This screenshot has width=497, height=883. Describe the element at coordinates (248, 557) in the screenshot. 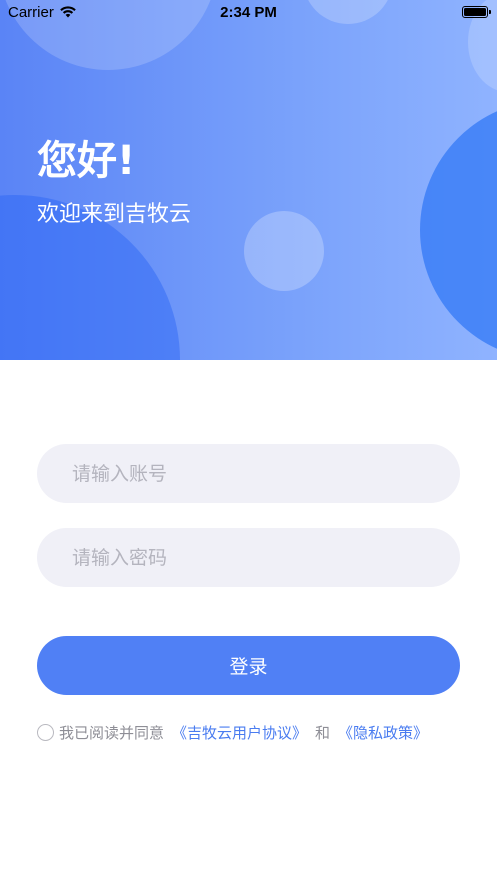

I see `password-input` at that location.